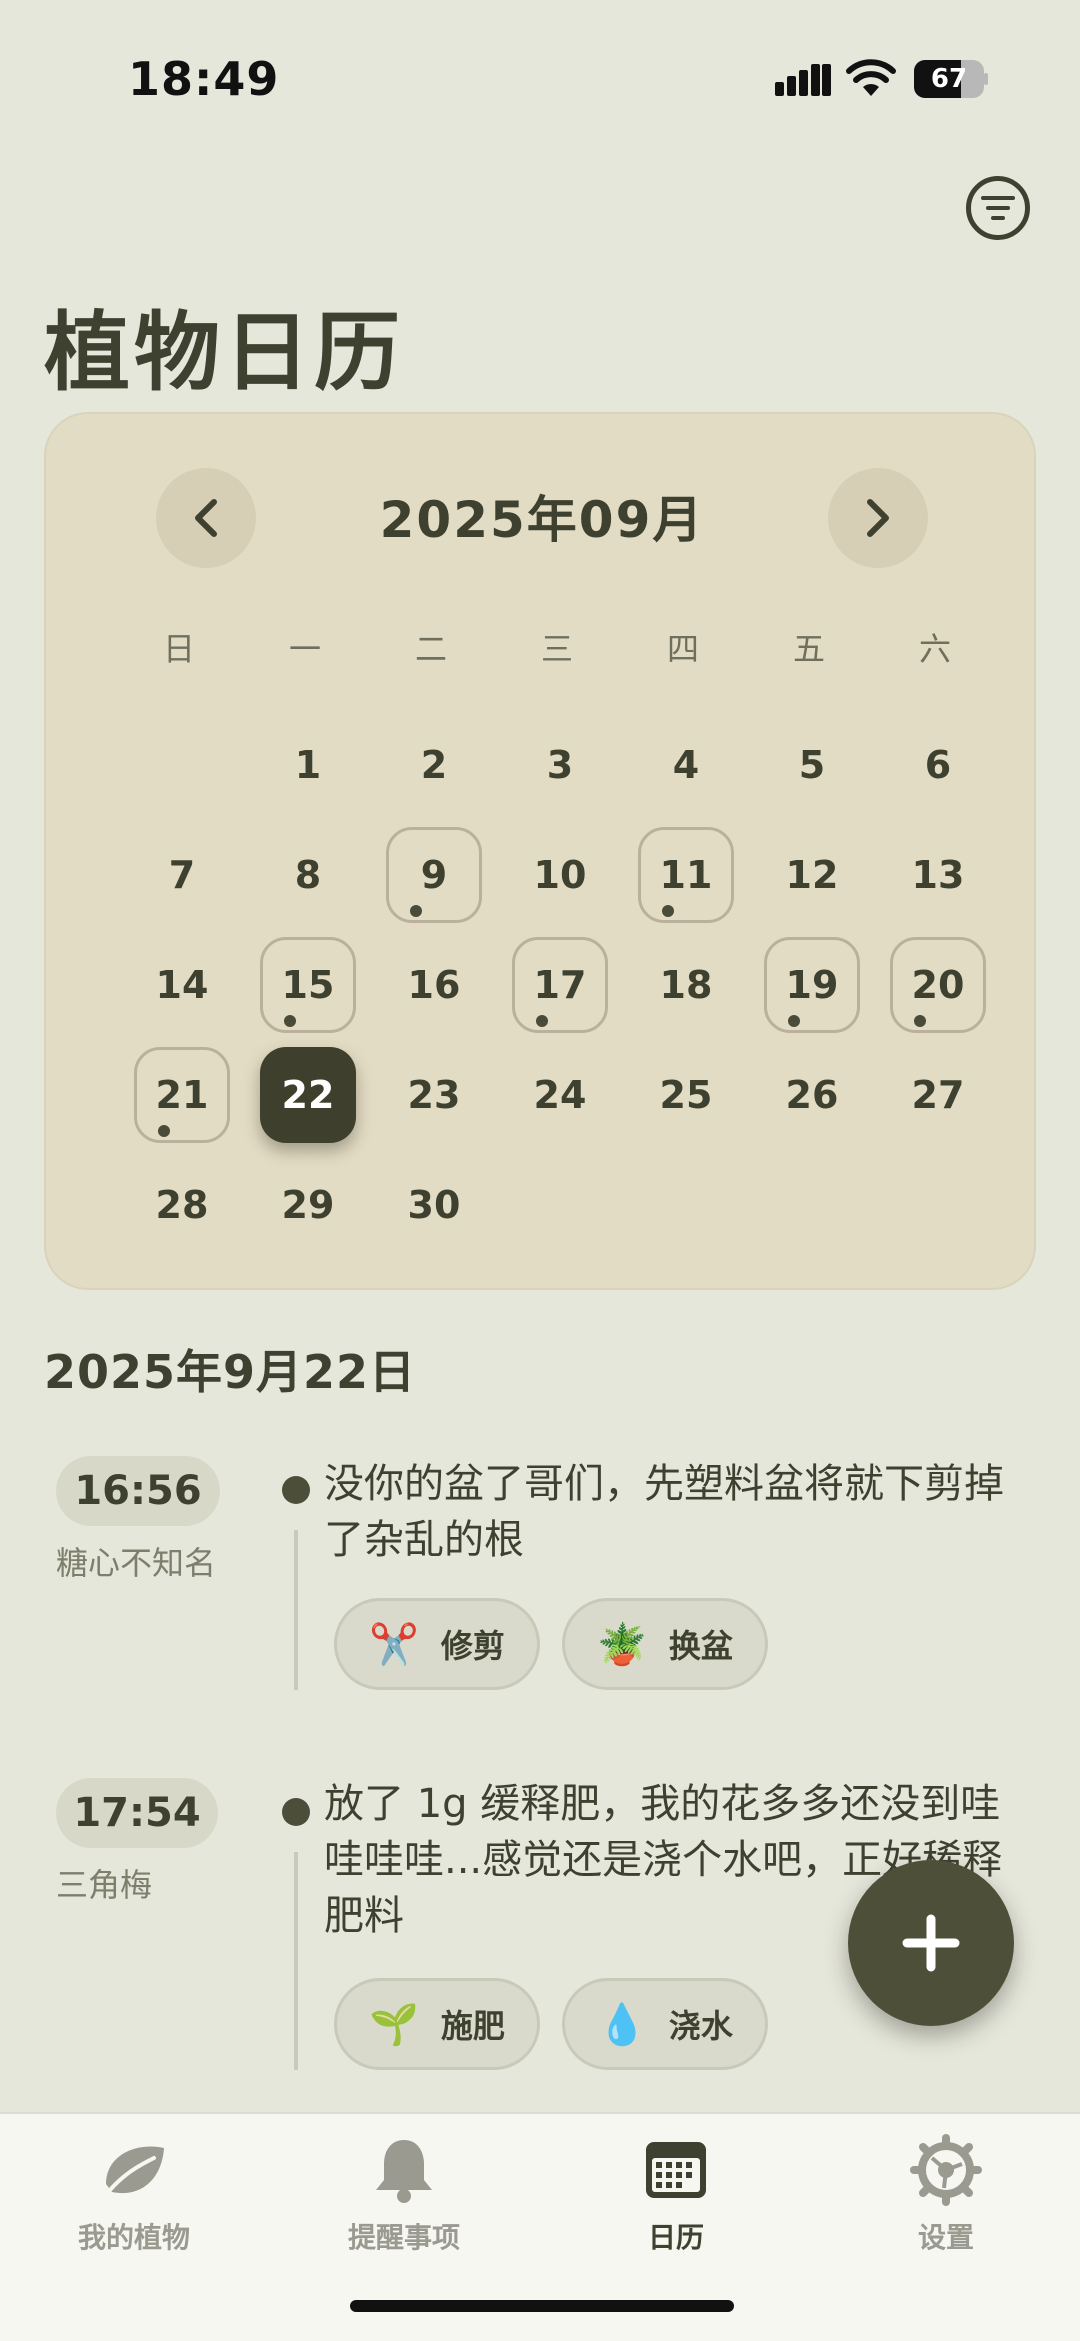 This screenshot has width=1080, height=2341. What do you see at coordinates (404, 2204) in the screenshot?
I see `nav-reminders: 提醒事项` at bounding box center [404, 2204].